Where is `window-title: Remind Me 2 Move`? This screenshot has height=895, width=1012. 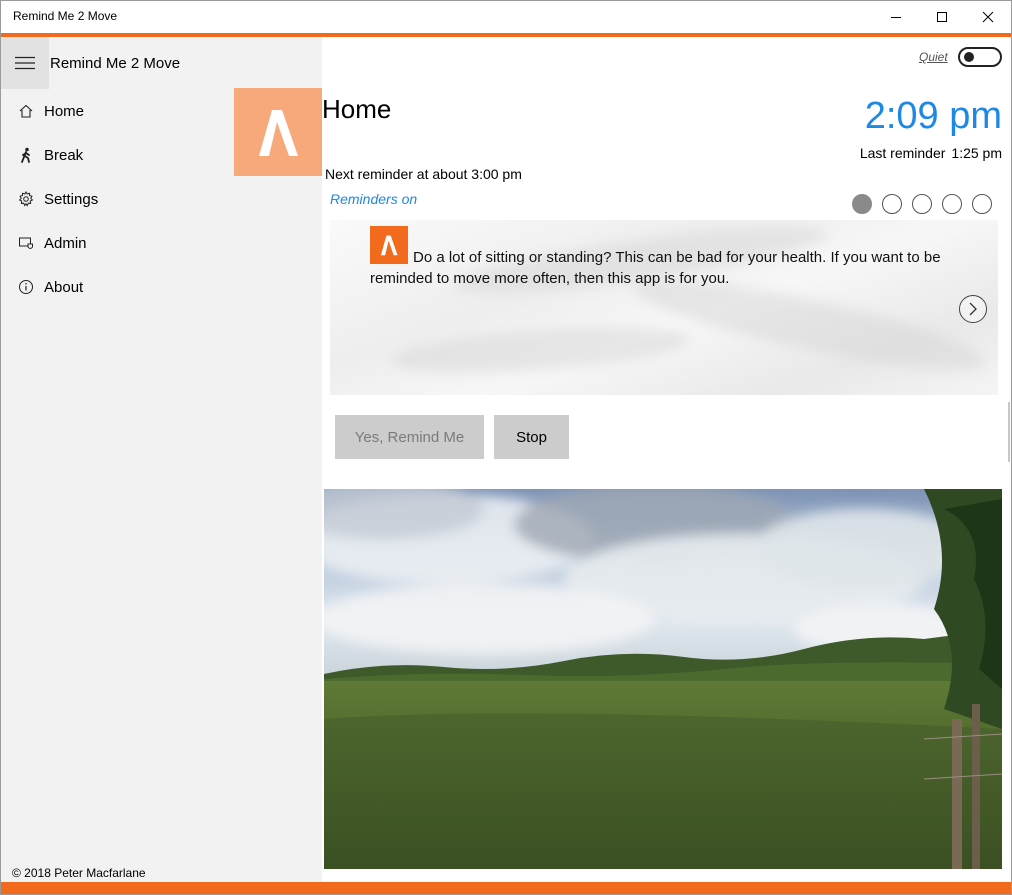 window-title: Remind Me 2 Move is located at coordinates (65, 16).